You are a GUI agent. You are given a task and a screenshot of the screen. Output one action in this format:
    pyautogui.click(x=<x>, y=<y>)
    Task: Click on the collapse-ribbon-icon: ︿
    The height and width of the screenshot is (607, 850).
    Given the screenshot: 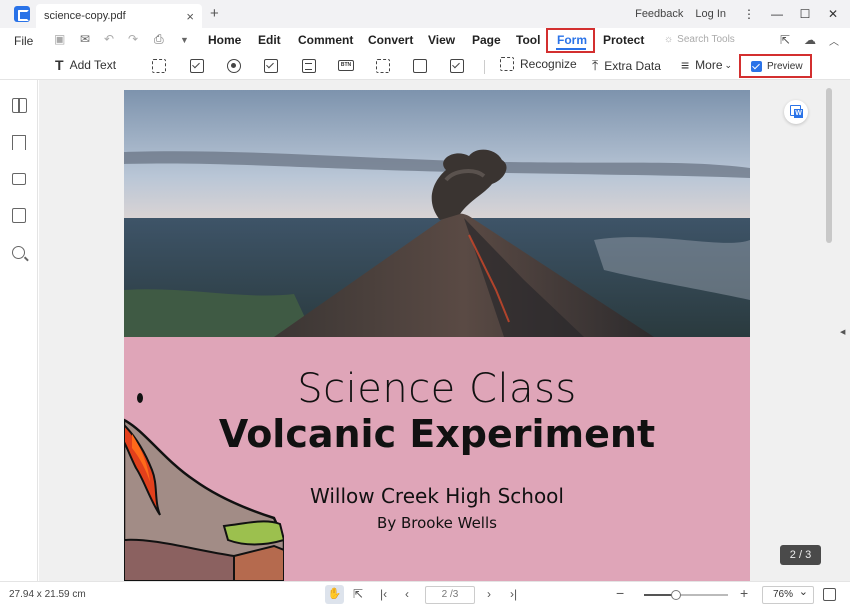 What is the action you would take?
    pyautogui.click(x=834, y=40)
    